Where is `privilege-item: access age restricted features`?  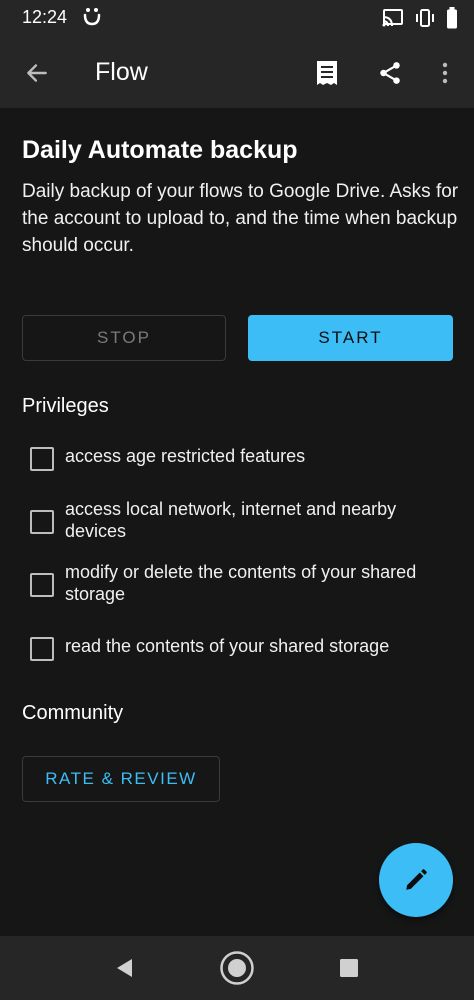 privilege-item: access age restricted features is located at coordinates (240, 458).